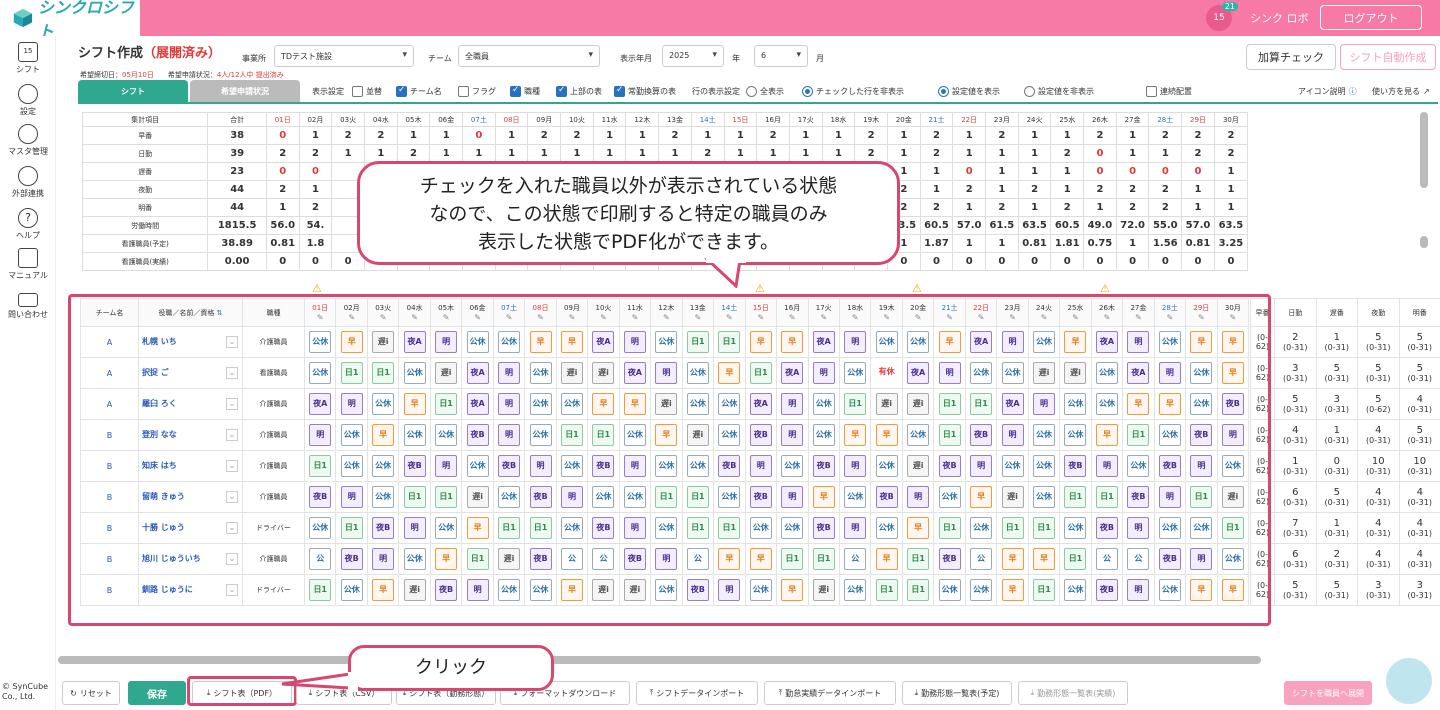 The height and width of the screenshot is (710, 1440). I want to click on tab-shift: シフト, so click(133, 91).